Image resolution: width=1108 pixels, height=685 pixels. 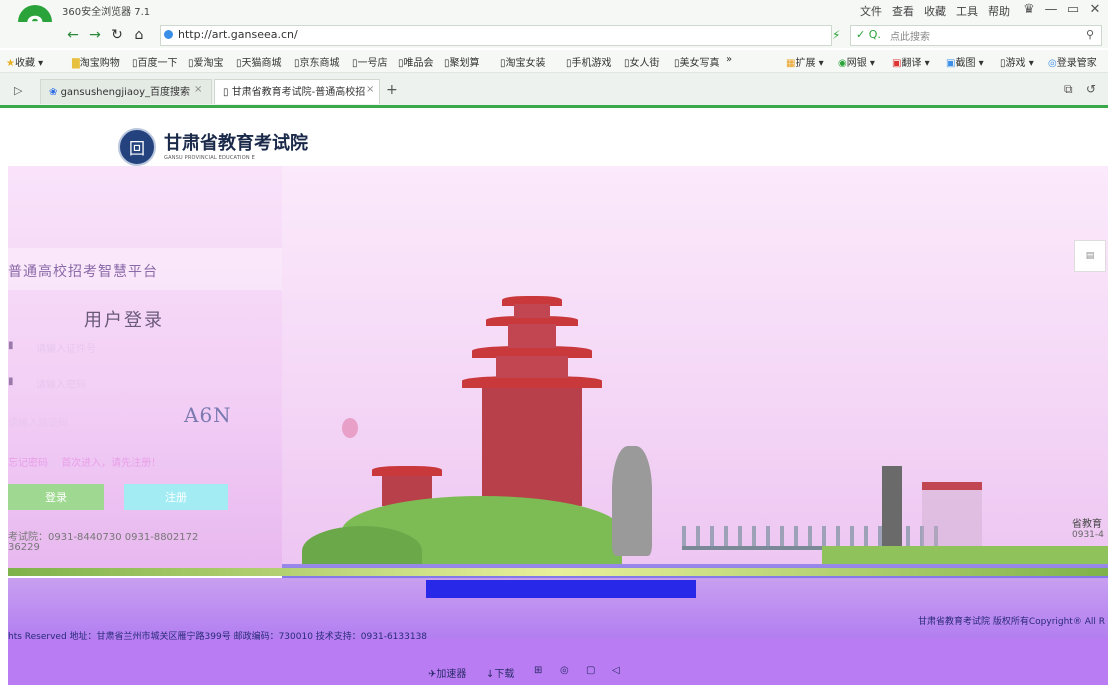 What do you see at coordinates (525, 63) in the screenshot?
I see `bookmark-label: 淘宝女装` at bounding box center [525, 63].